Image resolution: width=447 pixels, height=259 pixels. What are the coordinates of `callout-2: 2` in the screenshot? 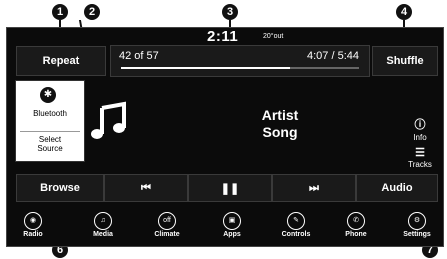 It's located at (92, 12).